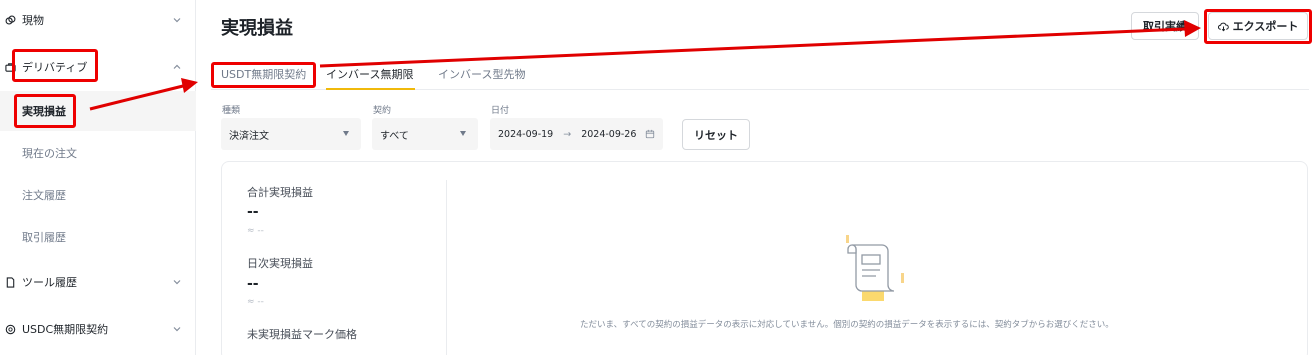 Image resolution: width=1314 pixels, height=355 pixels. Describe the element at coordinates (291, 134) in the screenshot. I see `type-select: 決済注文` at that location.